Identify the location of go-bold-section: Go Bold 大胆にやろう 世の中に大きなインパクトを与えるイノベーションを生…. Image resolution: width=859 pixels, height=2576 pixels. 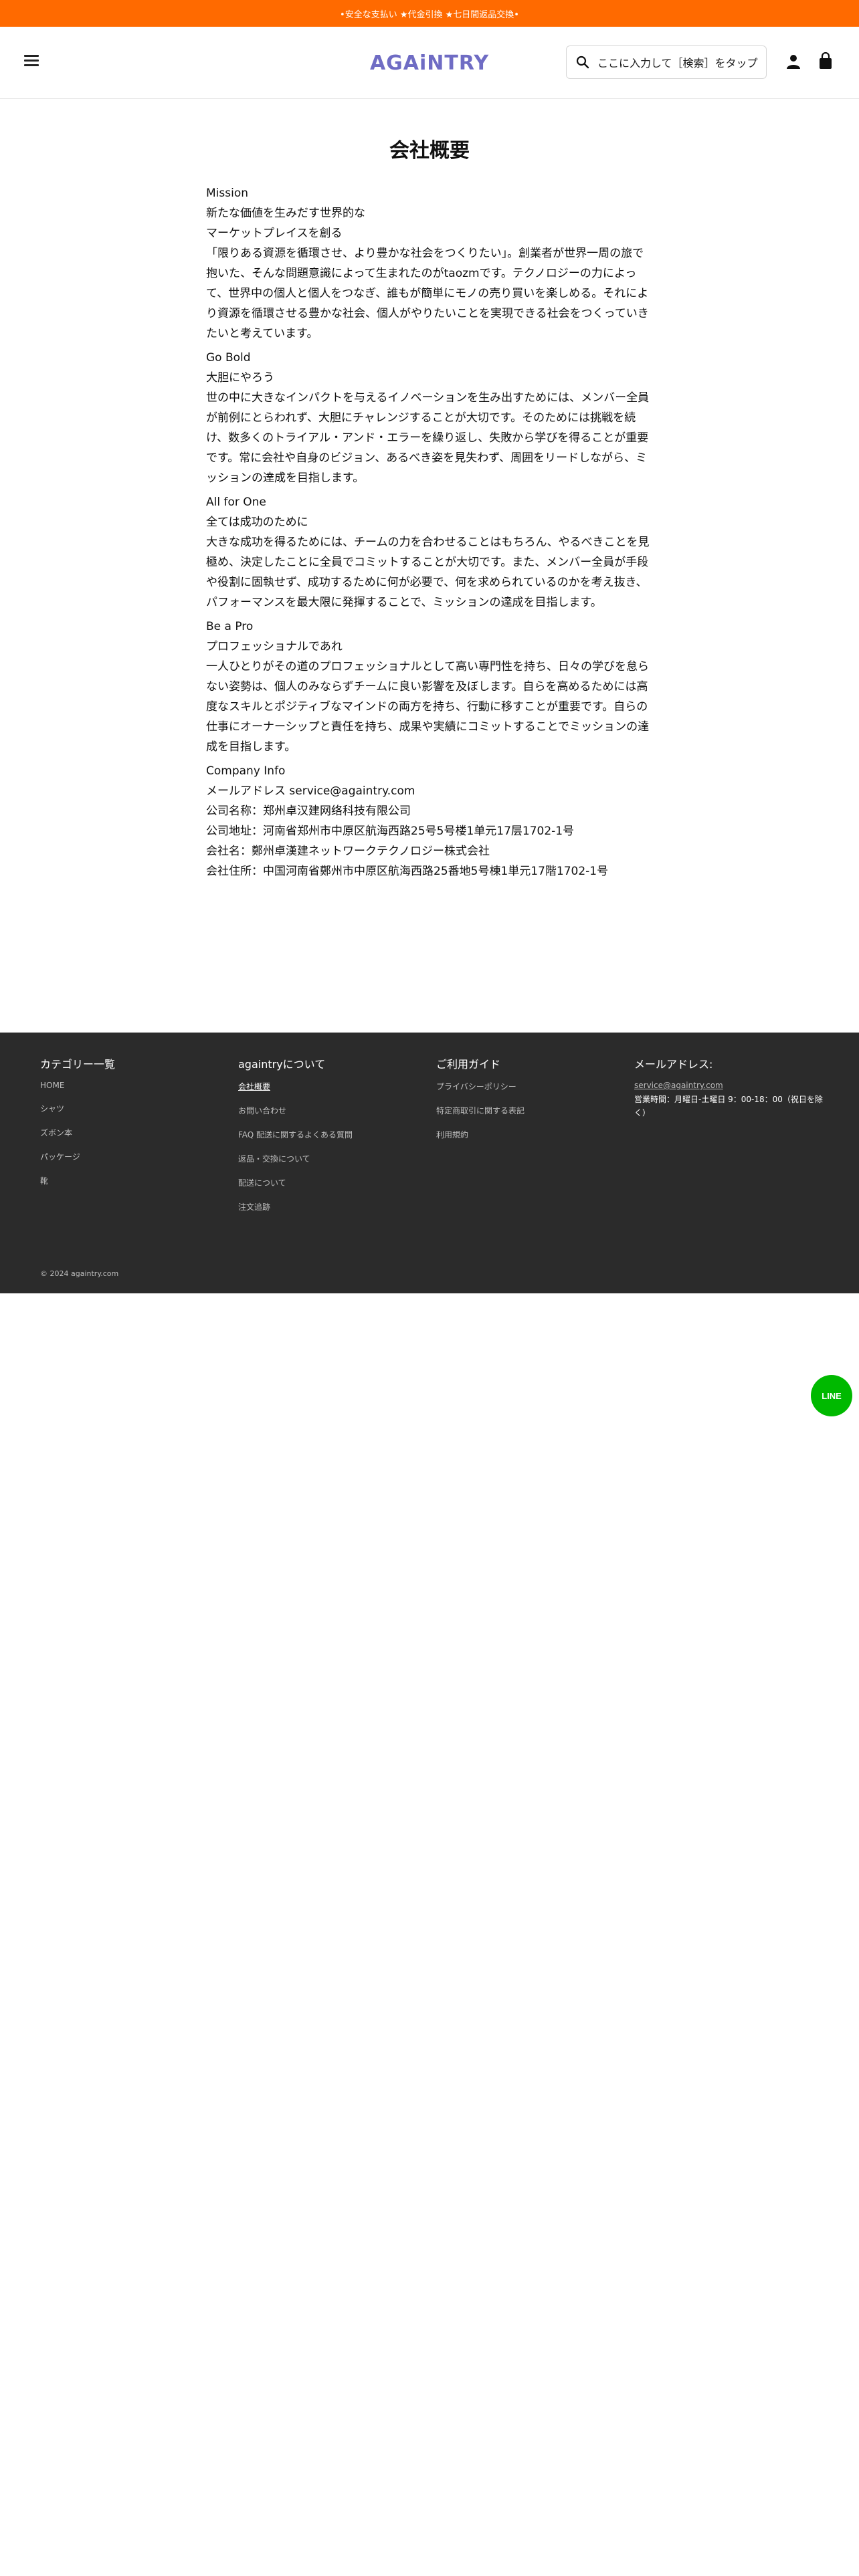
(430, 418).